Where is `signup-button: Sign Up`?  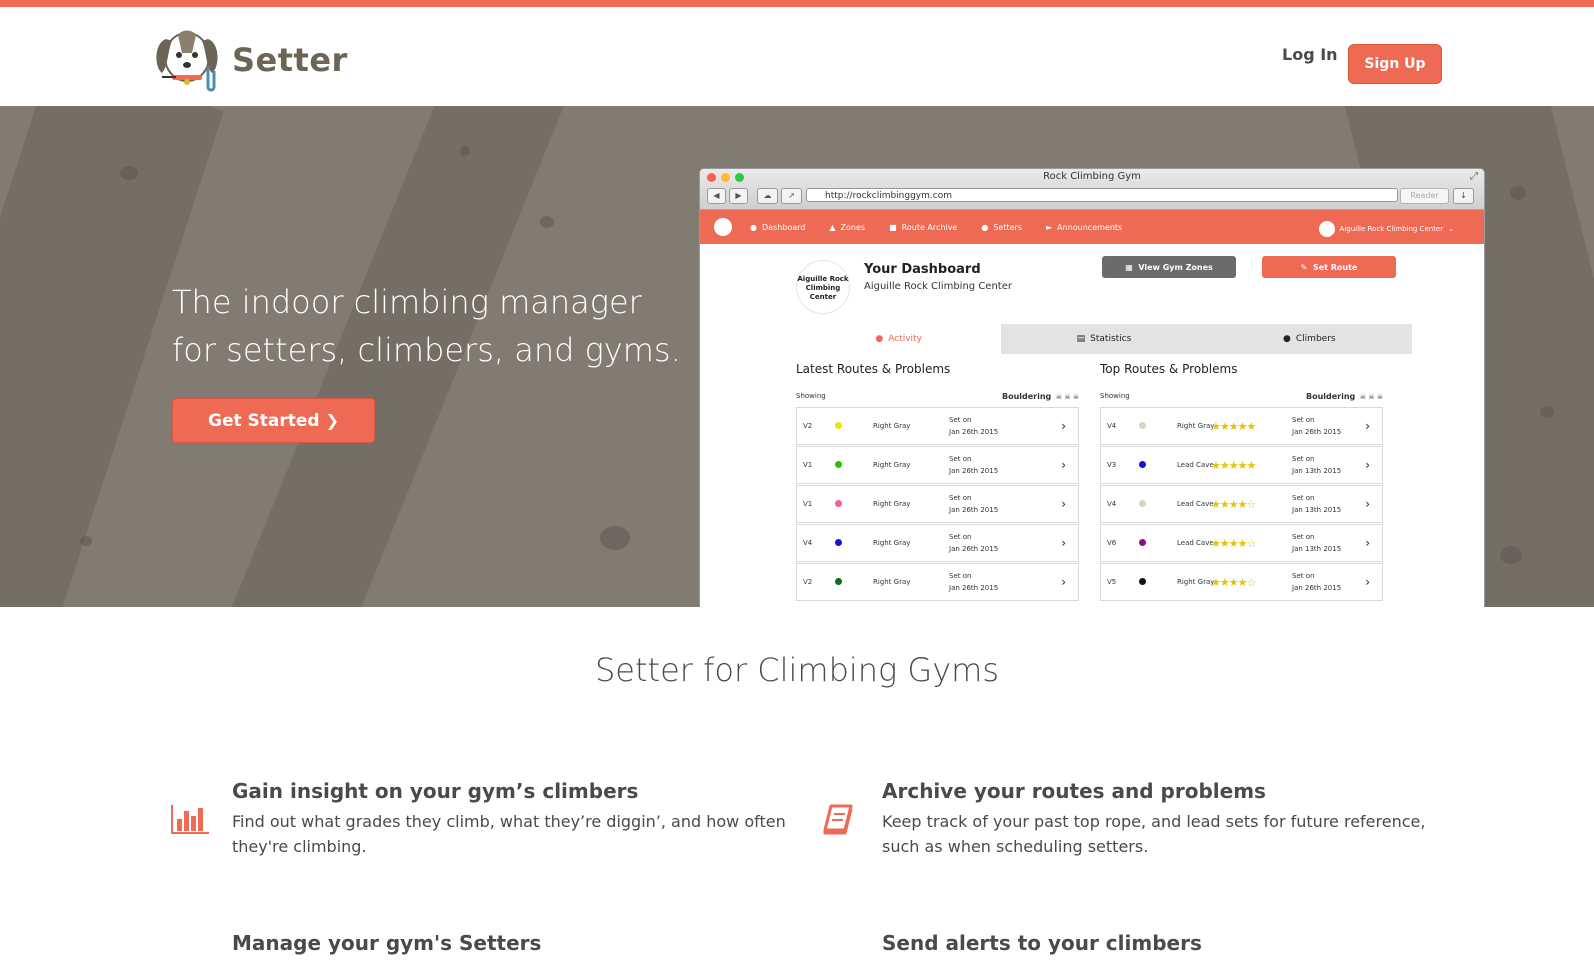 signup-button: Sign Up is located at coordinates (1395, 64).